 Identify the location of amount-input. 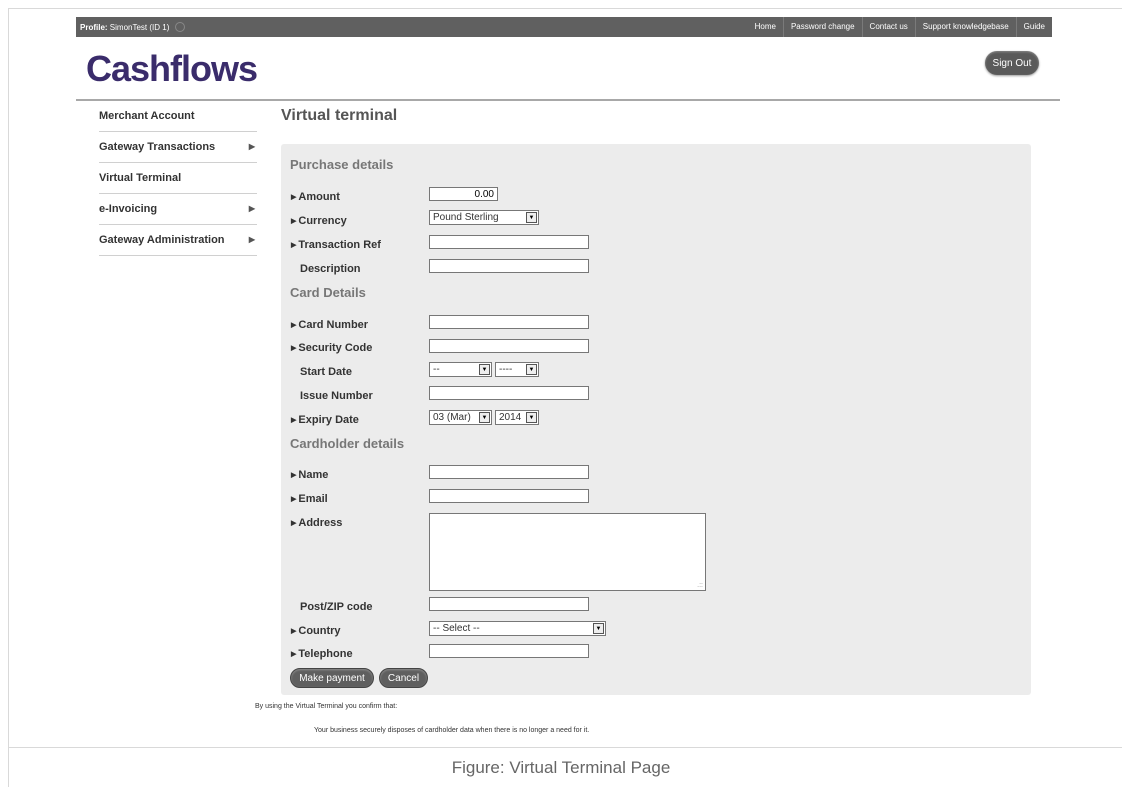
(463, 194).